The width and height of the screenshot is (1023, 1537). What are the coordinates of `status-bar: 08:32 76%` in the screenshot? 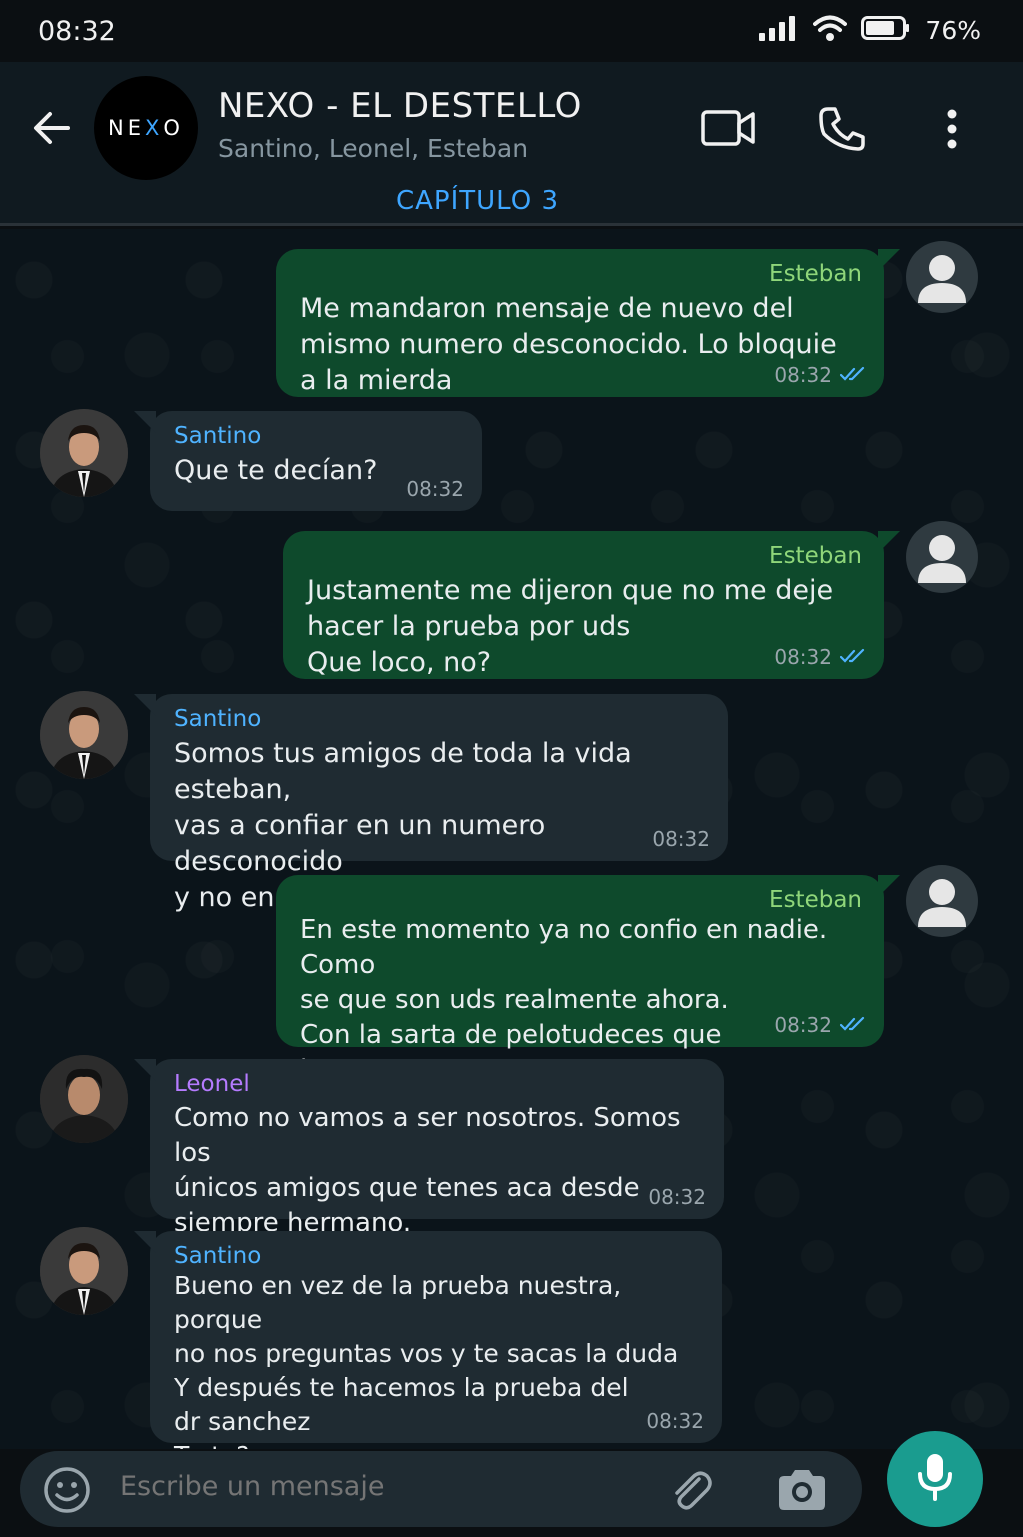 It's located at (511, 31).